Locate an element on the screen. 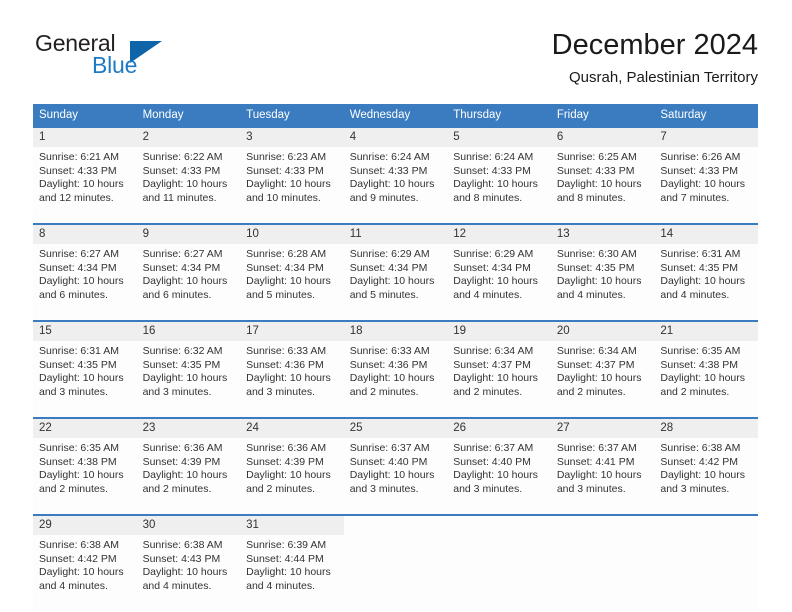 The width and height of the screenshot is (792, 612). sunset-time: Sunset: 4:36 PM is located at coordinates (285, 364).